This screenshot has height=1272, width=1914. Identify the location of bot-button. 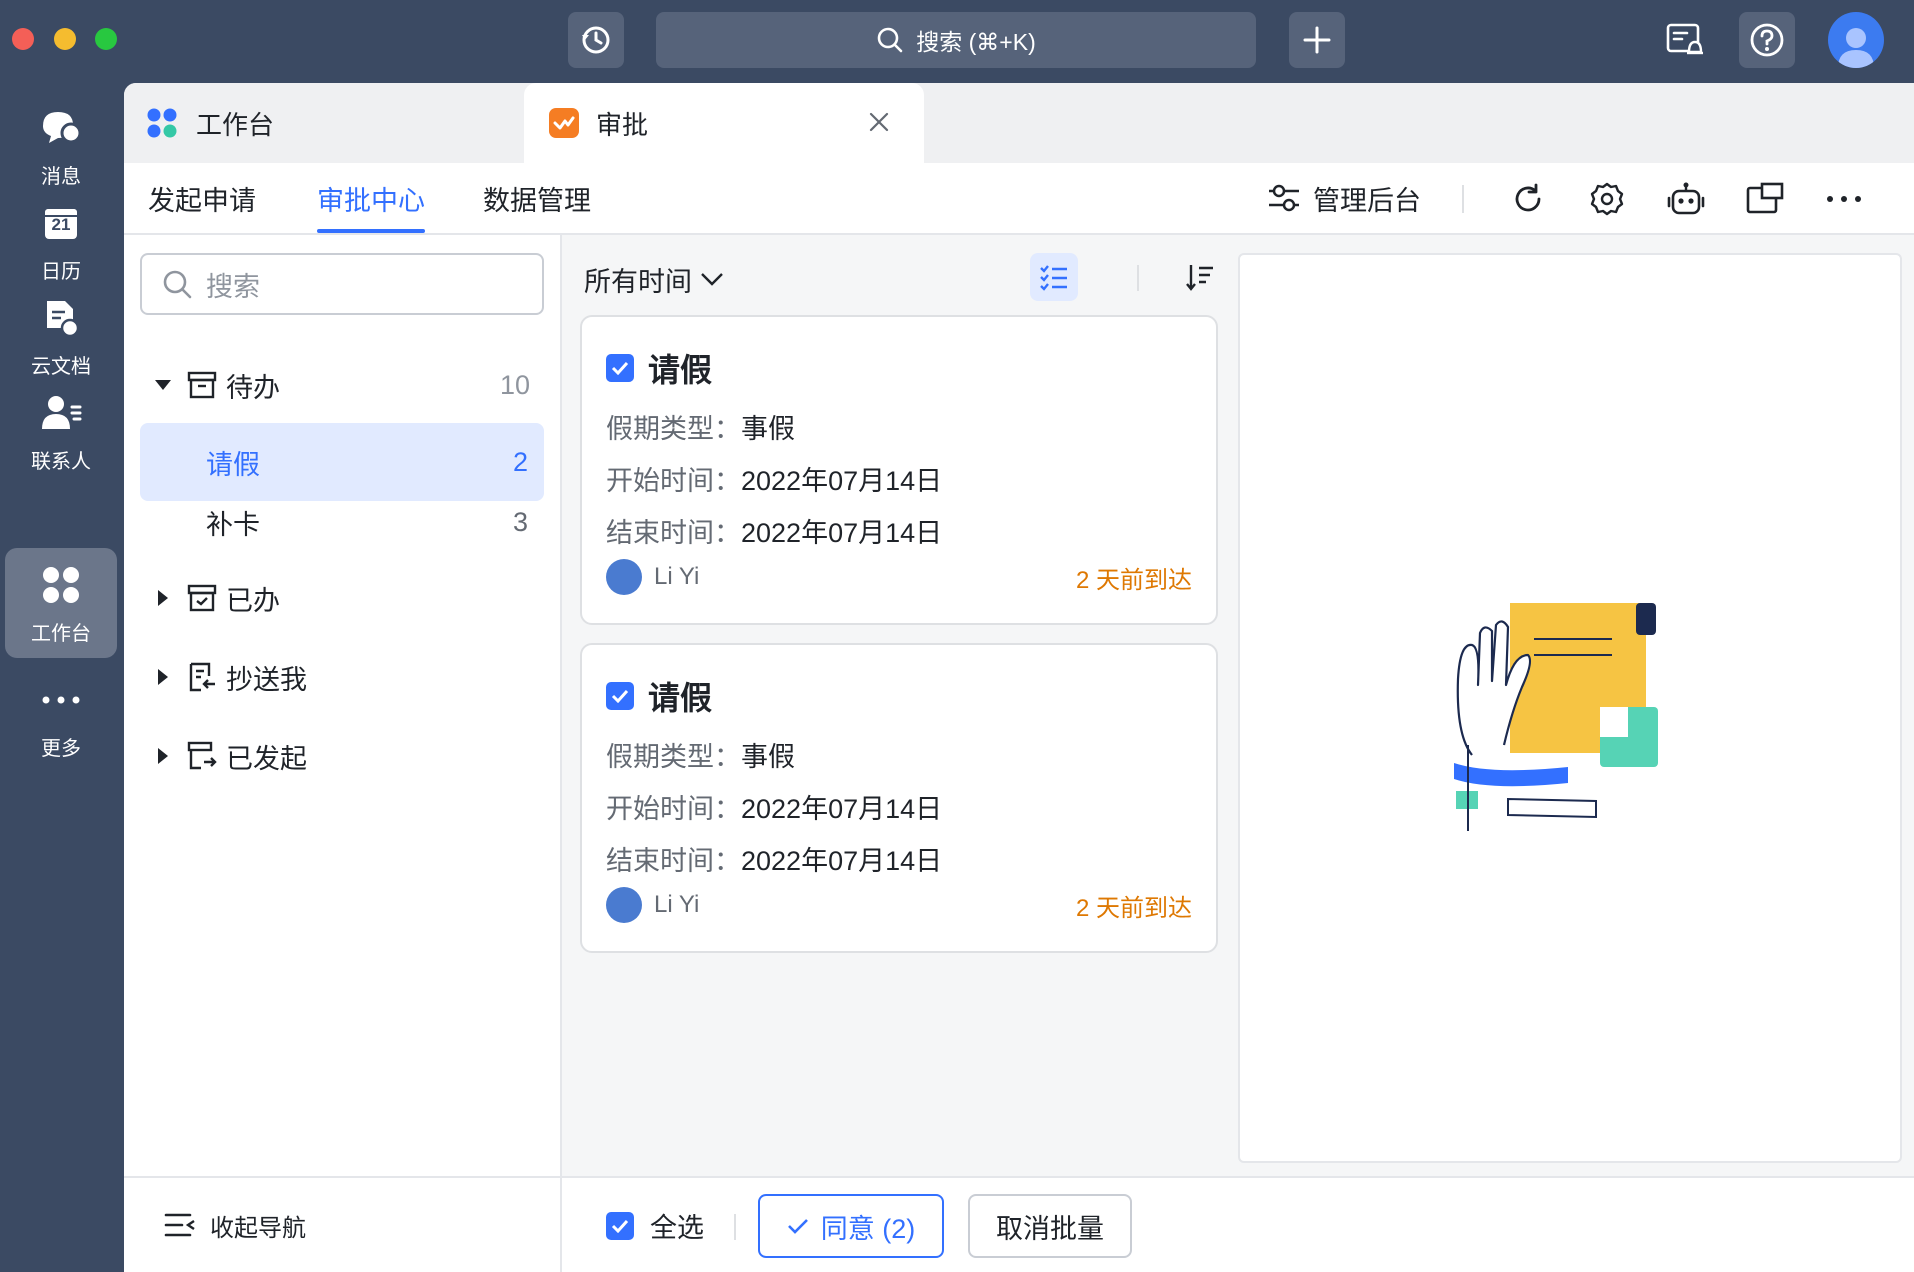
(1686, 199).